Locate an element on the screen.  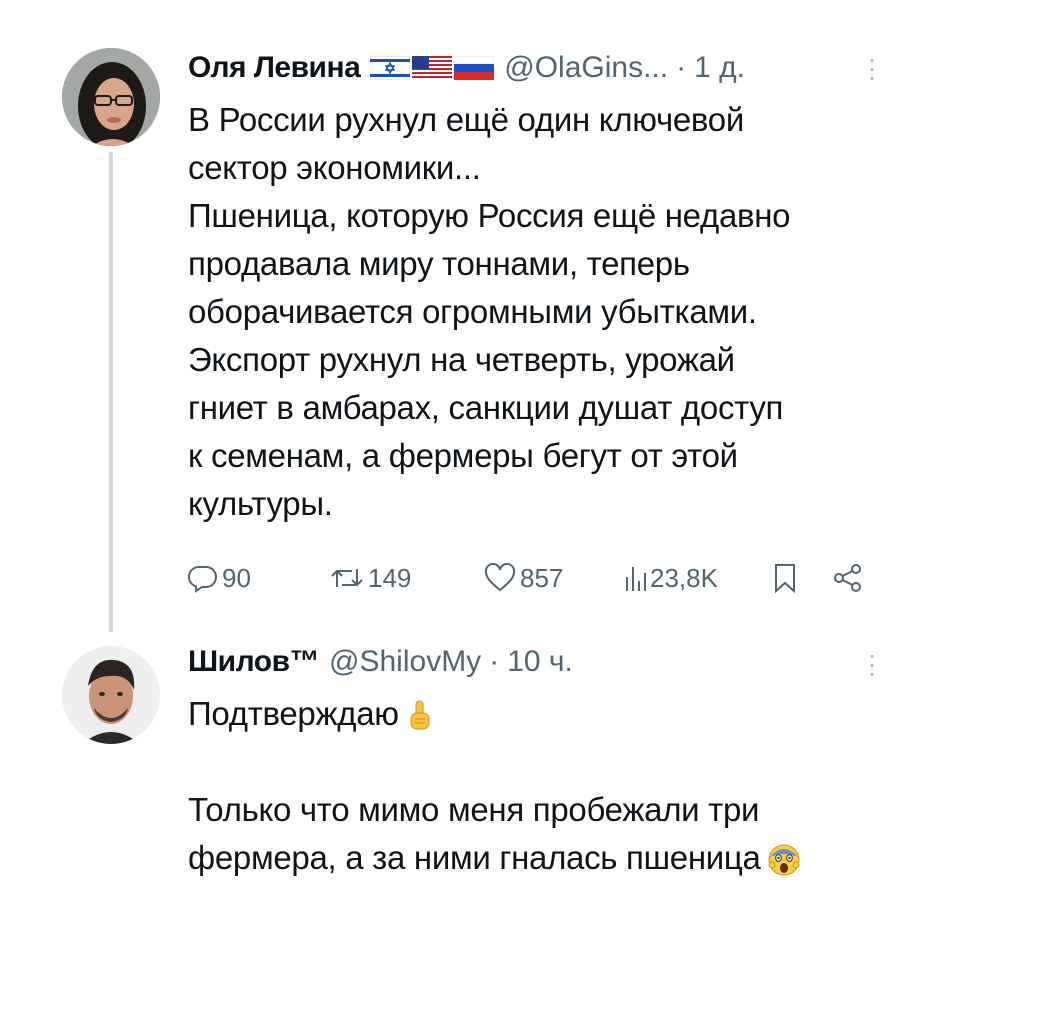
reply-header: Шилов™ @ShilovMy · 10 ч. is located at coordinates (380, 662).